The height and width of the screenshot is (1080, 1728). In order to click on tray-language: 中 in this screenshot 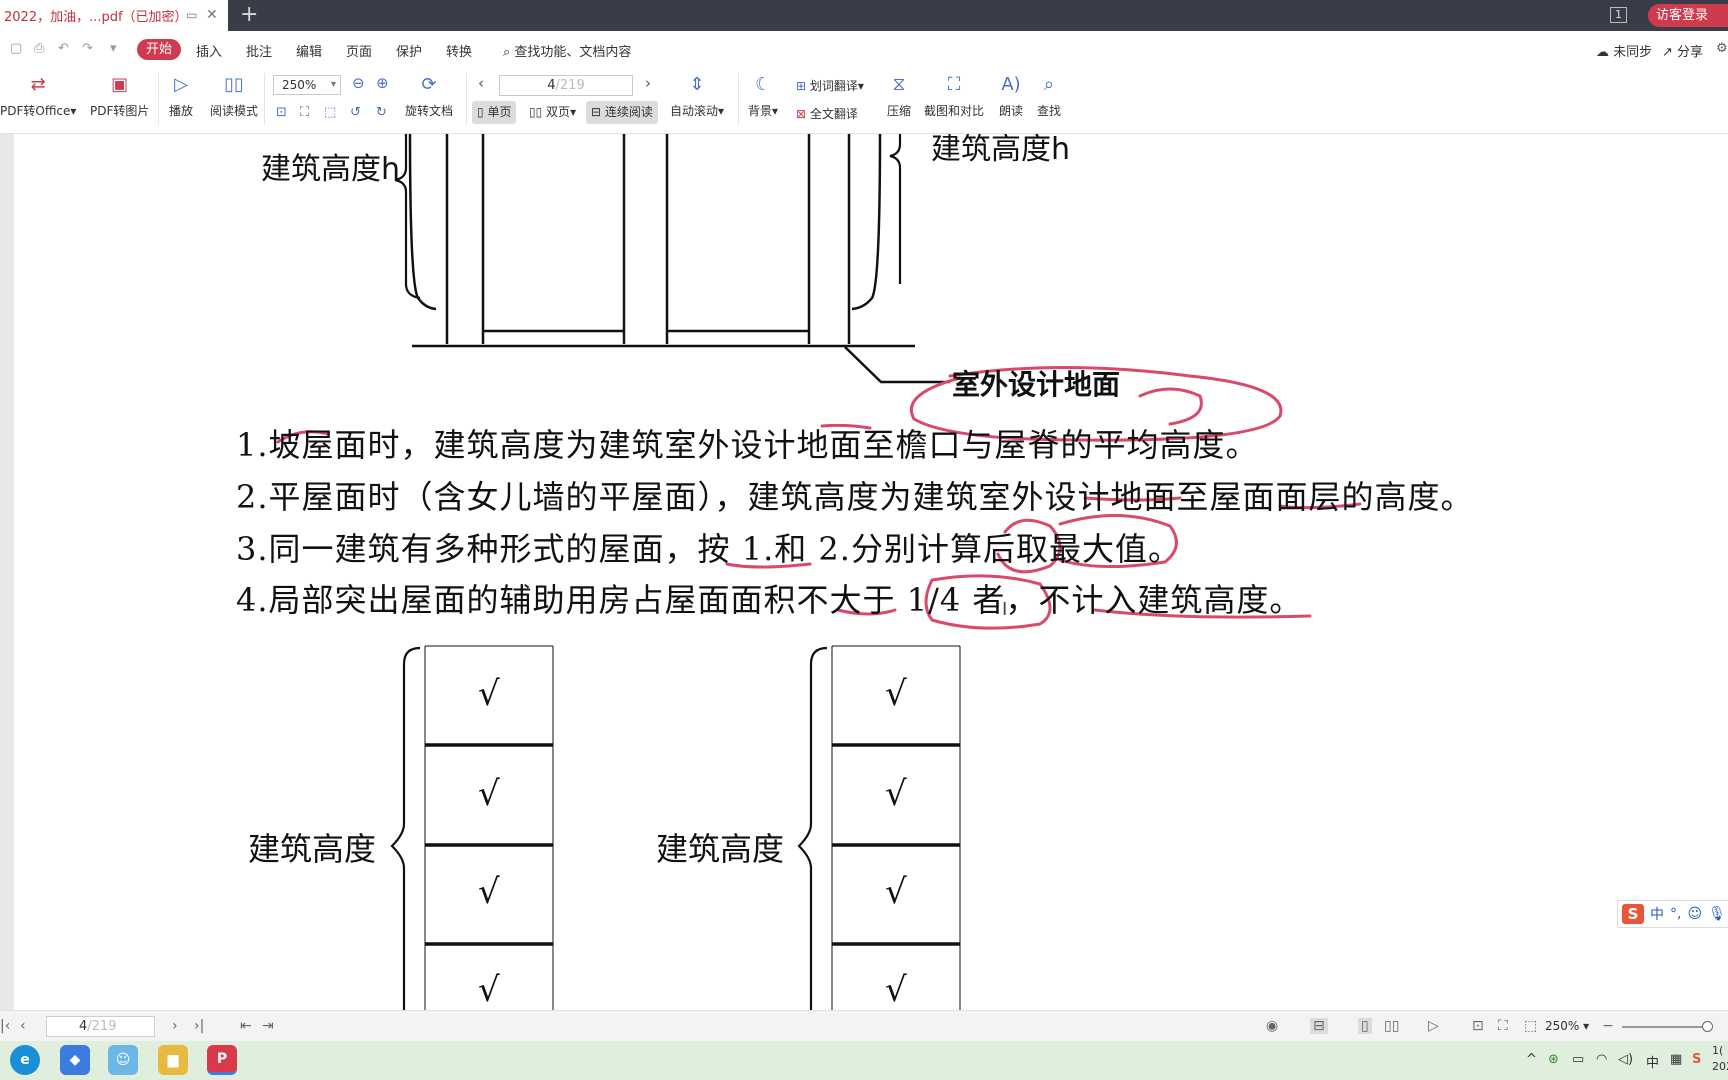, I will do `click(1652, 1061)`.